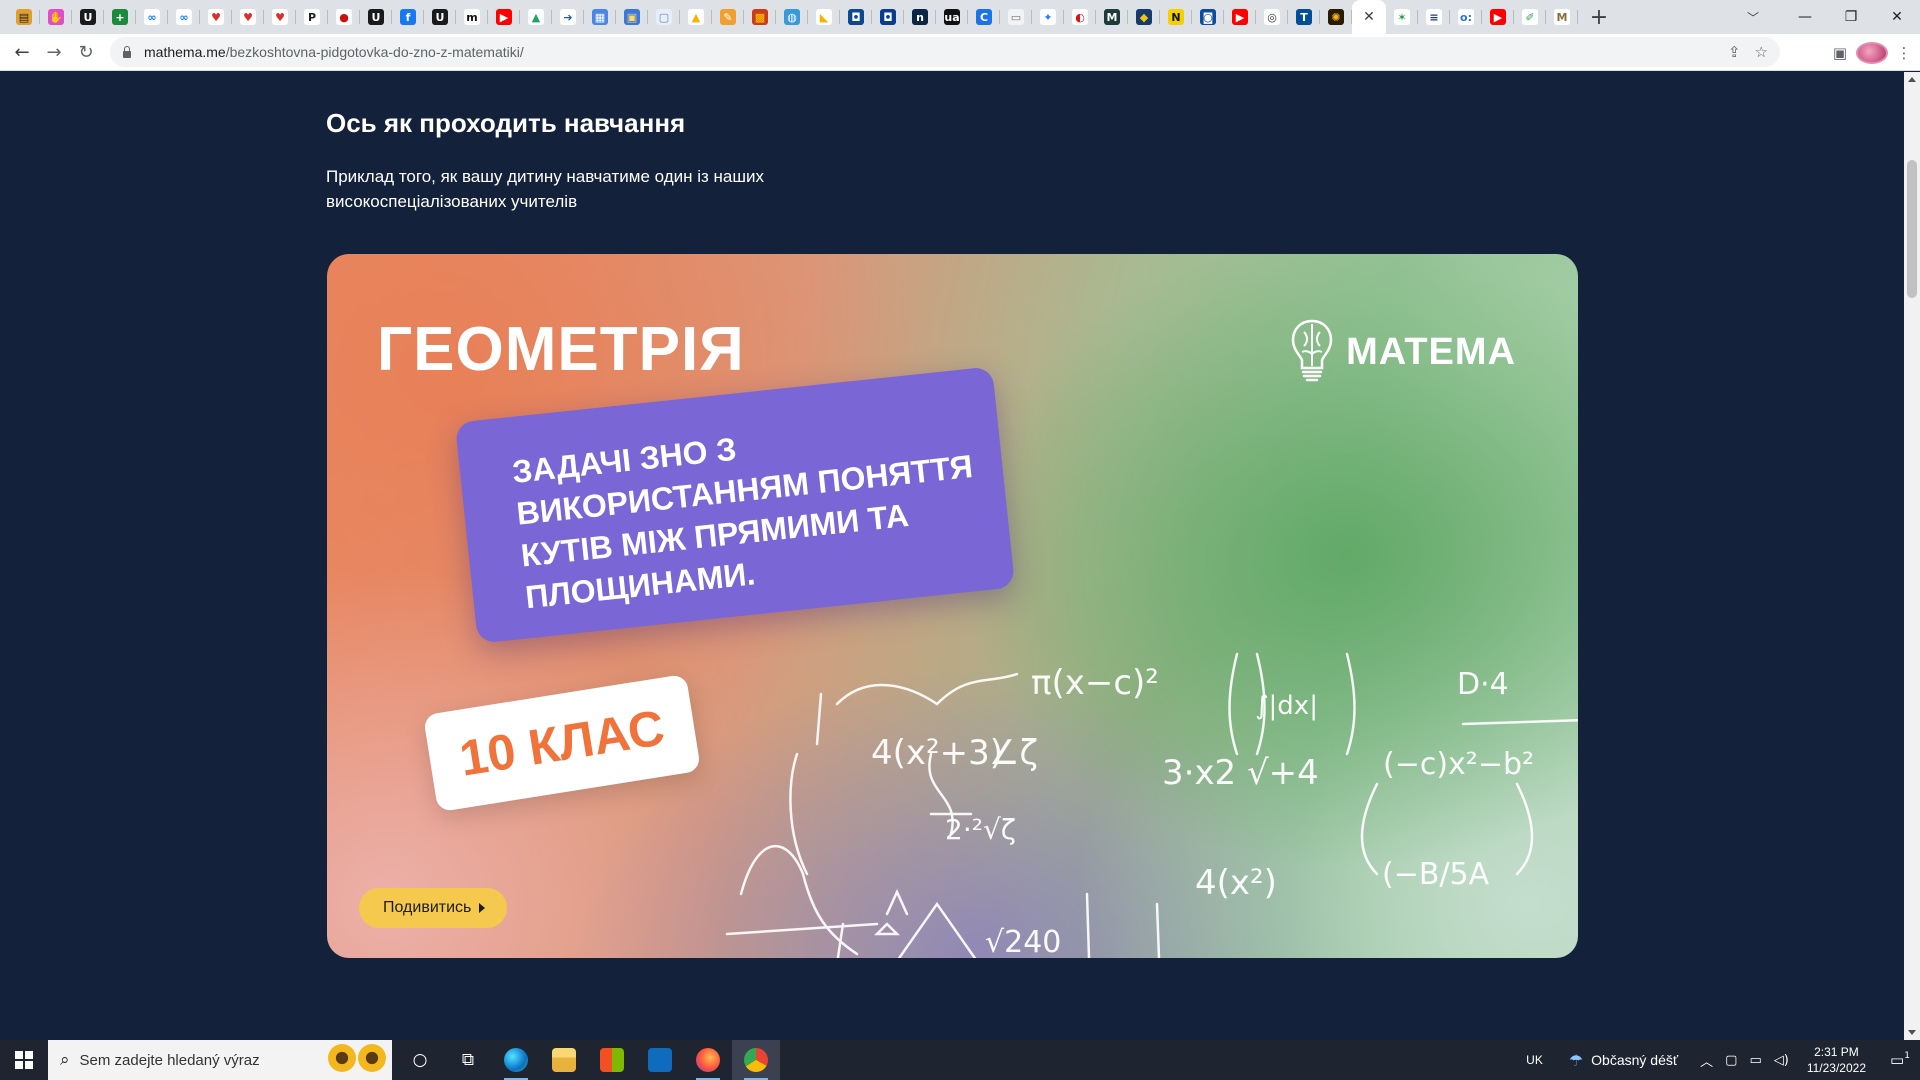  What do you see at coordinates (1434, 17) in the screenshot?
I see `browser-tab: ≡` at bounding box center [1434, 17].